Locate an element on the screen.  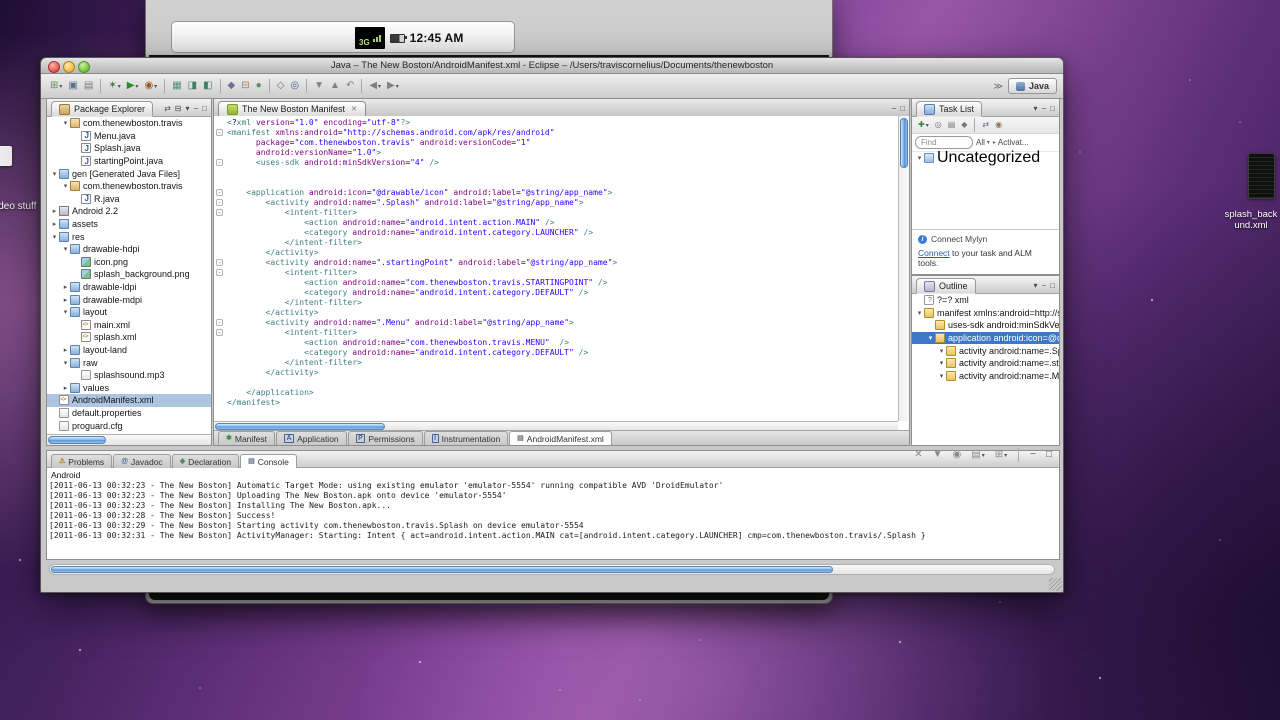
tree-item-com-thenewboston-travis: ▾ com.thenewboston.travis is located at coordinates (129, 123).